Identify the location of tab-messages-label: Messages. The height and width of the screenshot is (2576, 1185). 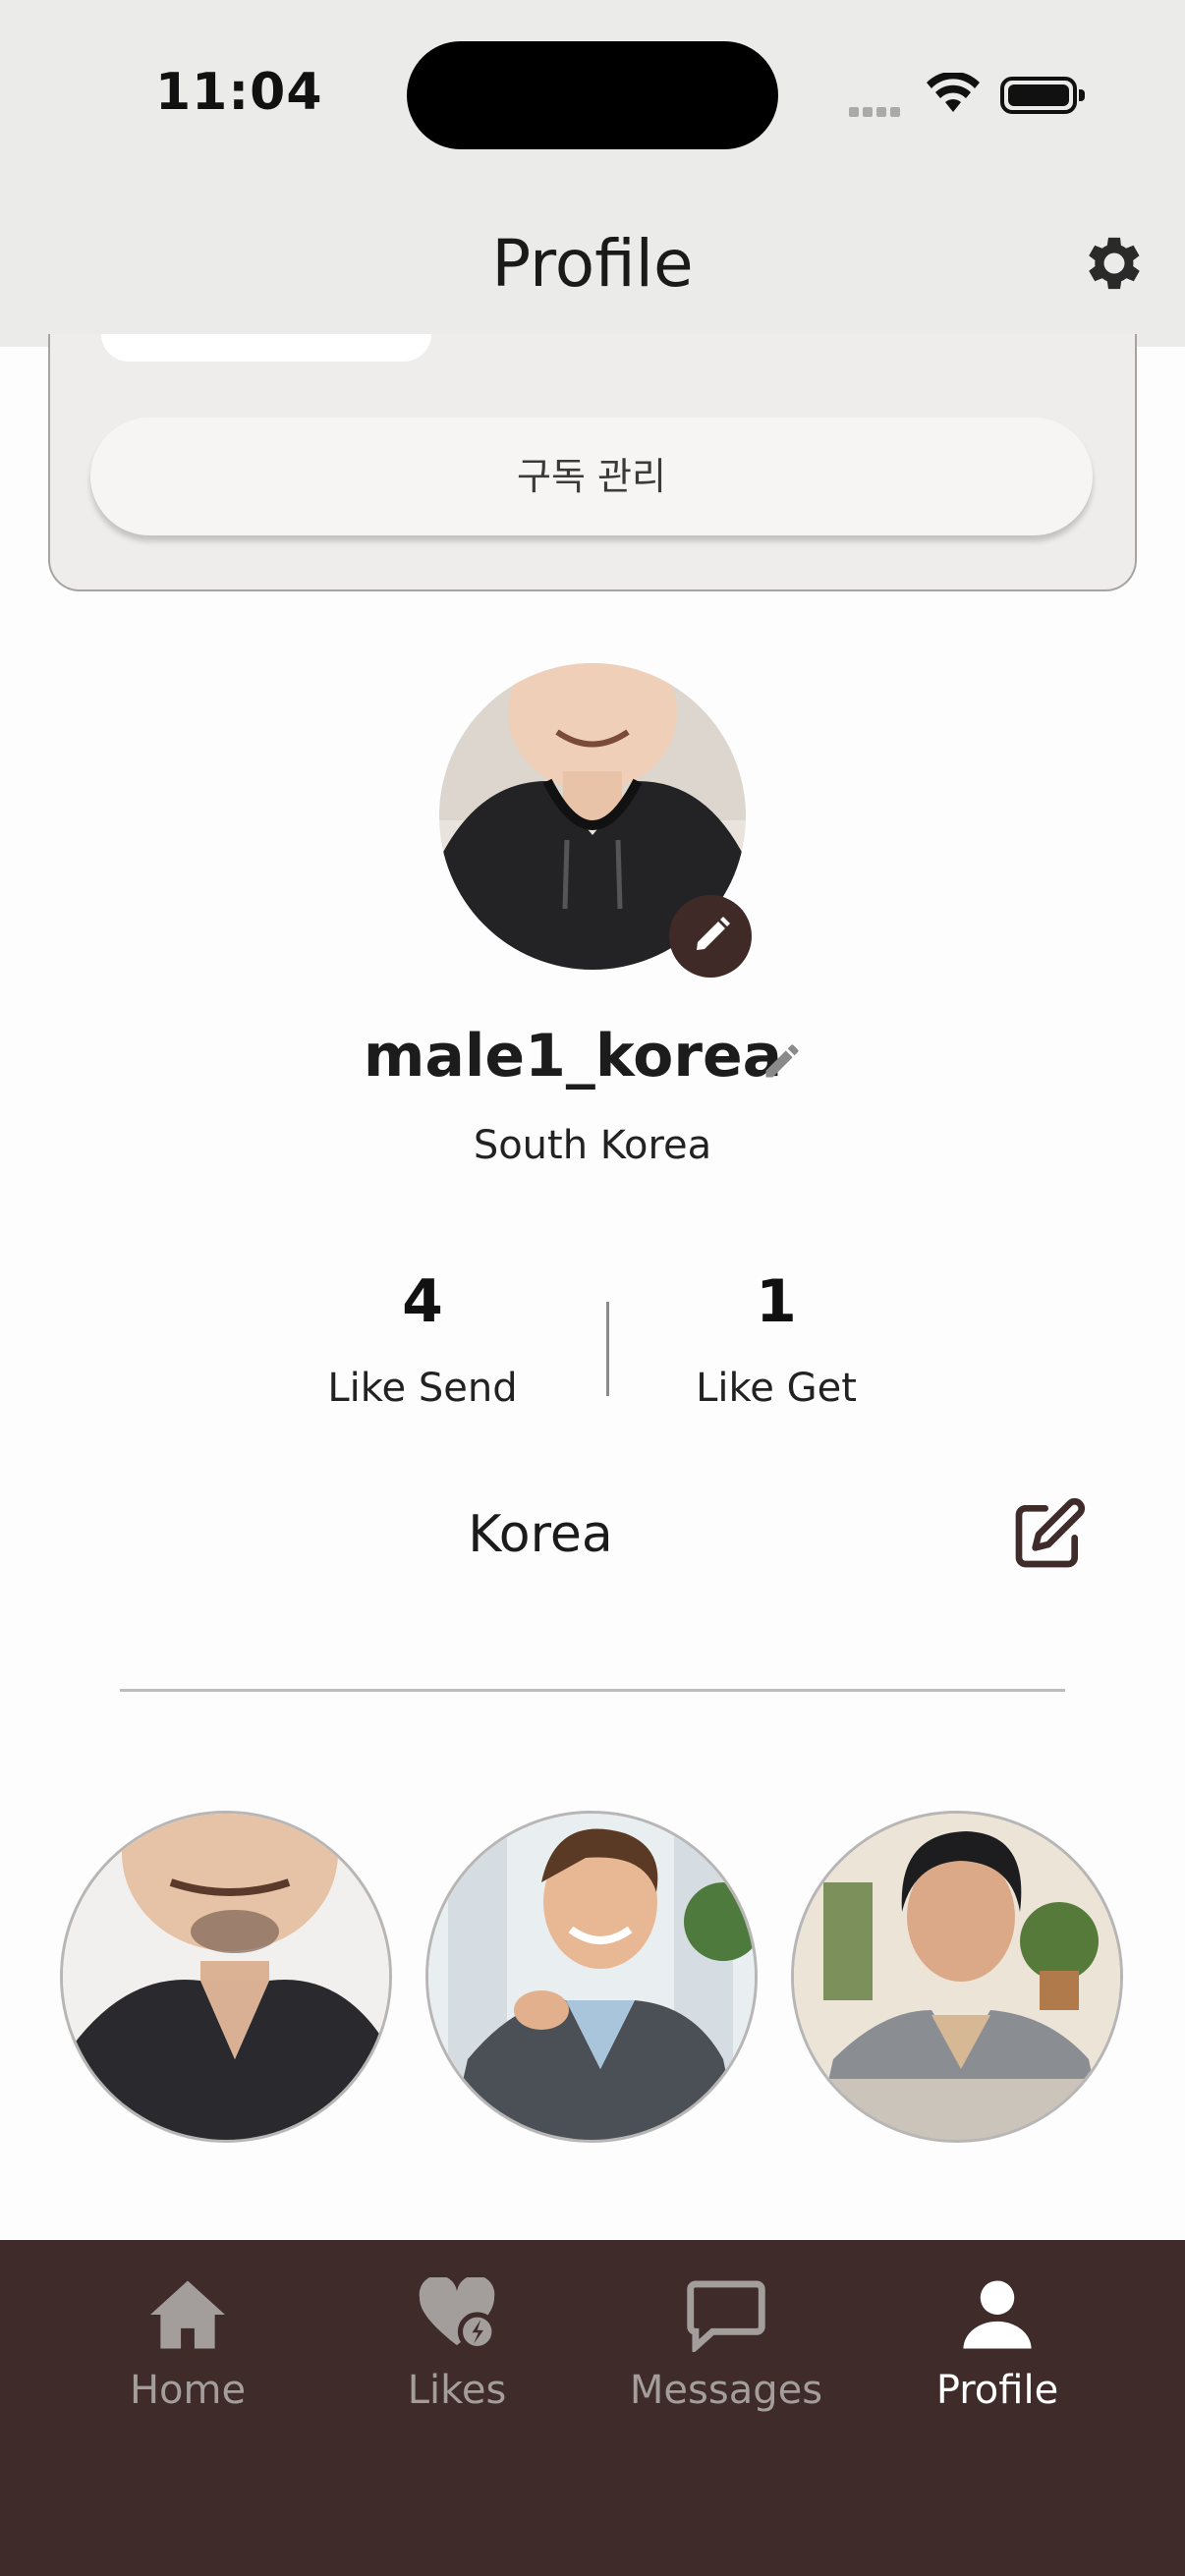
(726, 2390).